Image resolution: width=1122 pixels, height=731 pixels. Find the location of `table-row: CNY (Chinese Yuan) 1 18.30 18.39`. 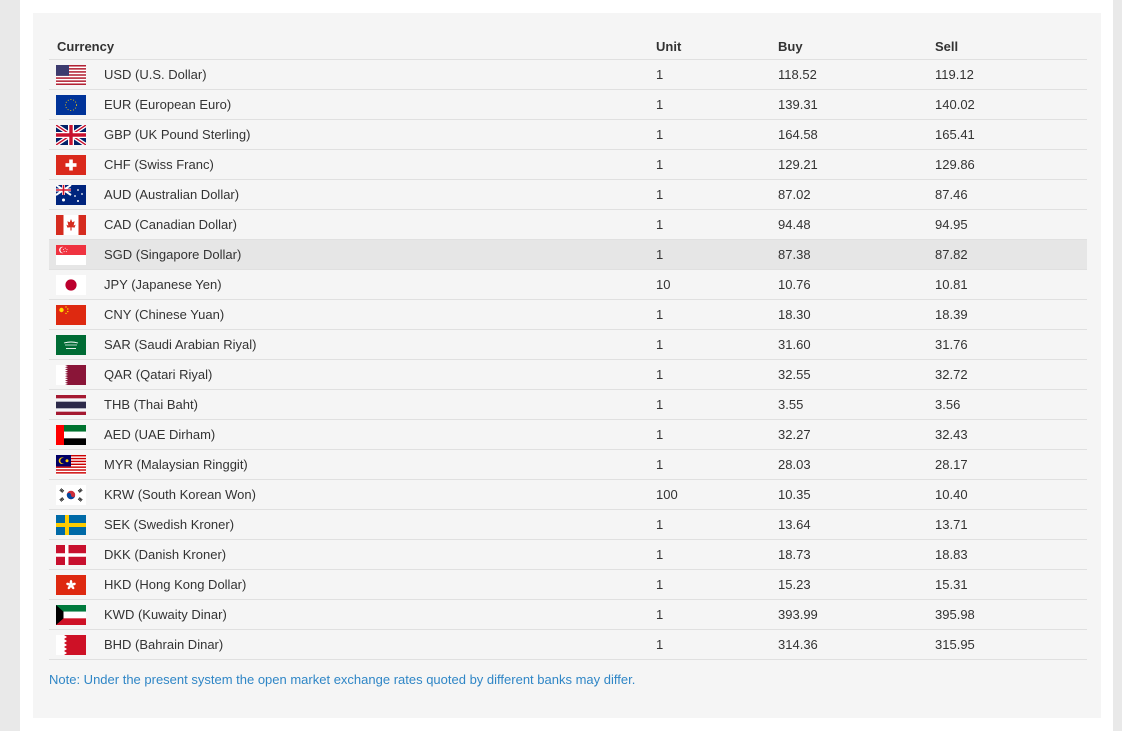

table-row: CNY (Chinese Yuan) 1 18.30 18.39 is located at coordinates (568, 314).